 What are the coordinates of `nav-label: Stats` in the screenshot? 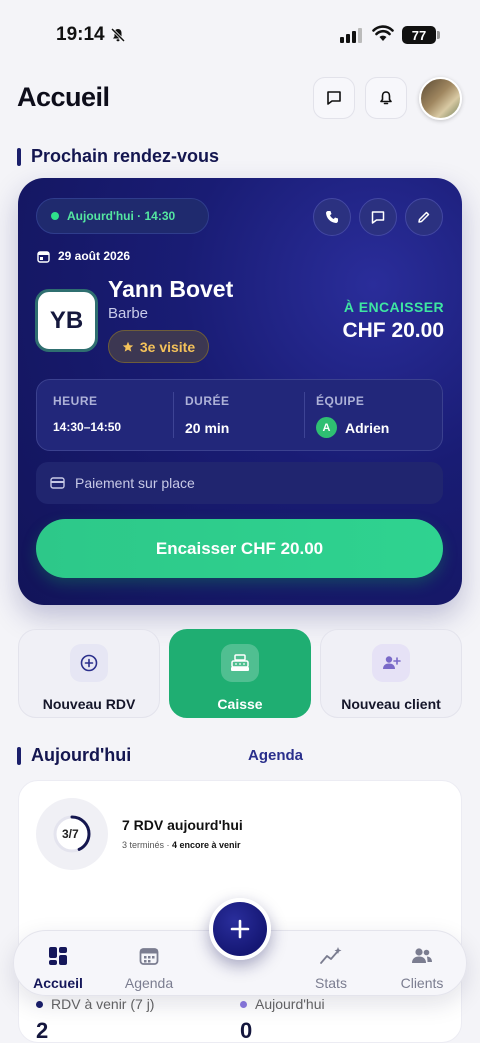 It's located at (331, 983).